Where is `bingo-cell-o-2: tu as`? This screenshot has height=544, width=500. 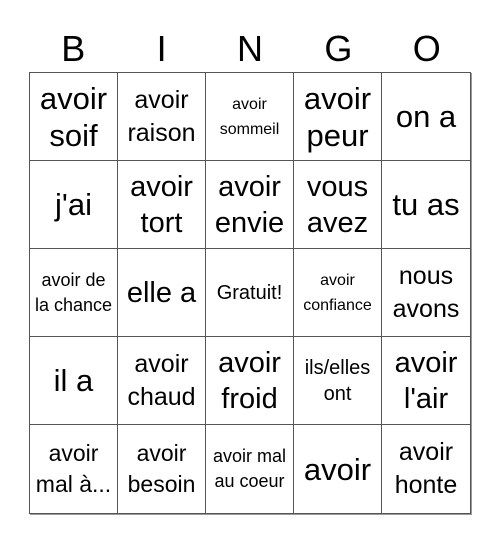 bingo-cell-o-2: tu as is located at coordinates (426, 205).